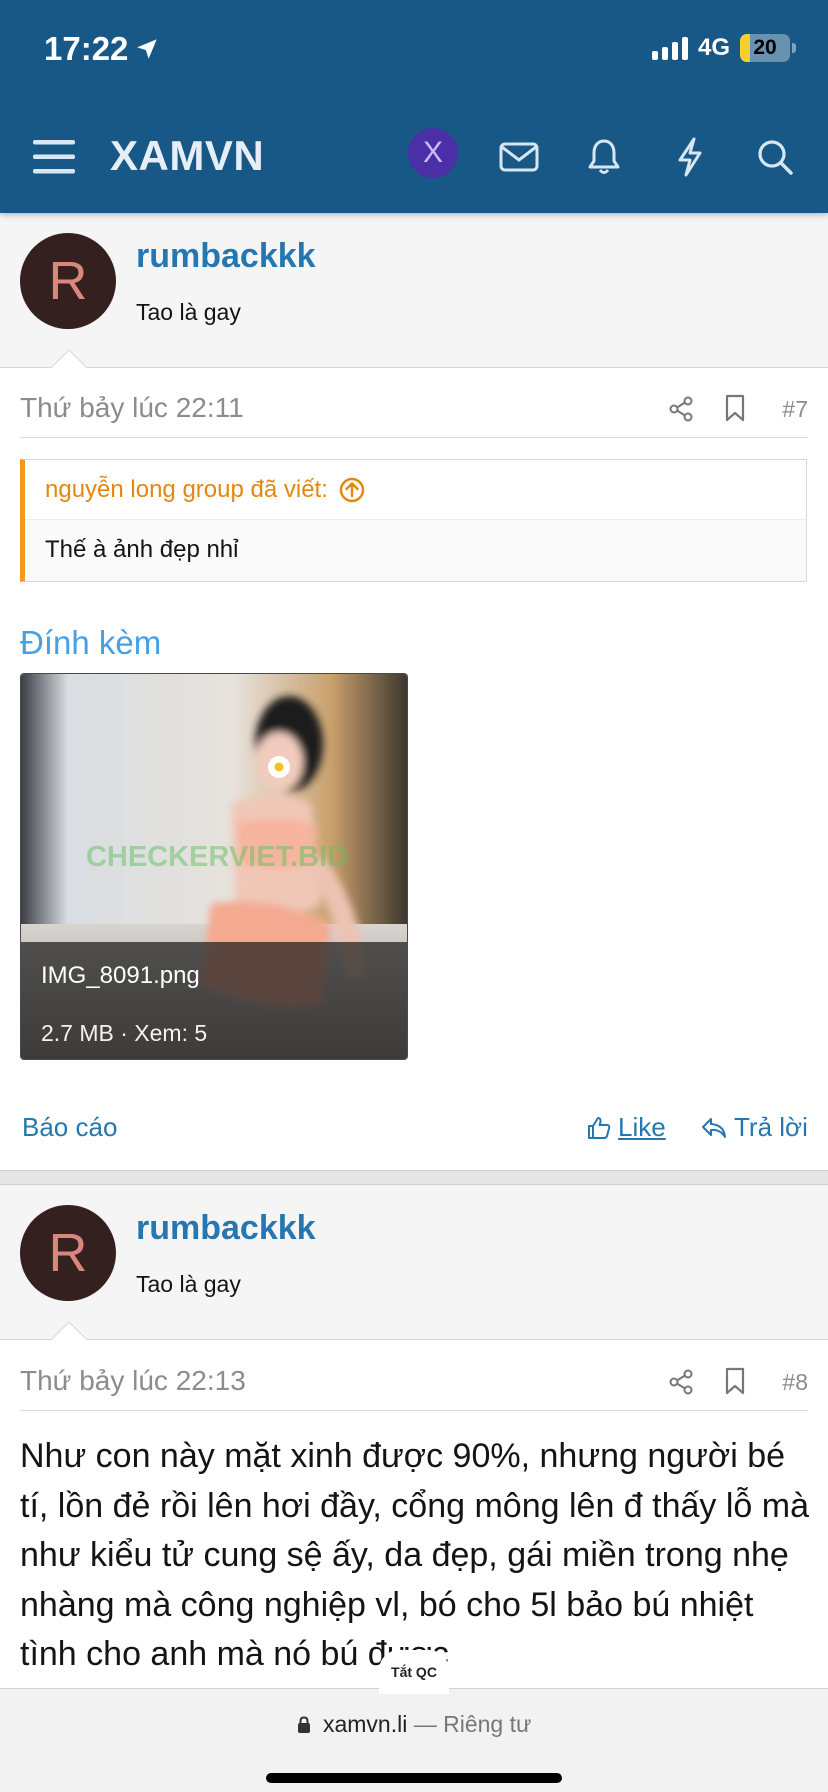  I want to click on battery-icon: 20, so click(765, 48).